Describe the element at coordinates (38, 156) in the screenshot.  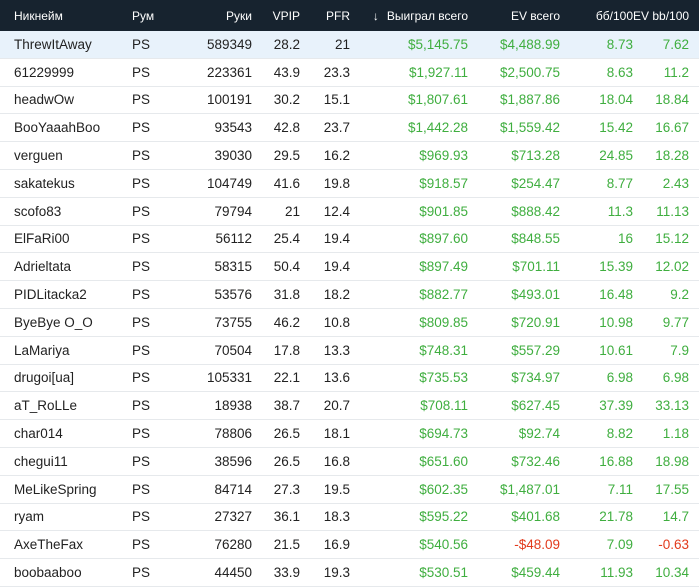
I see `cell-nickname: verguen` at that location.